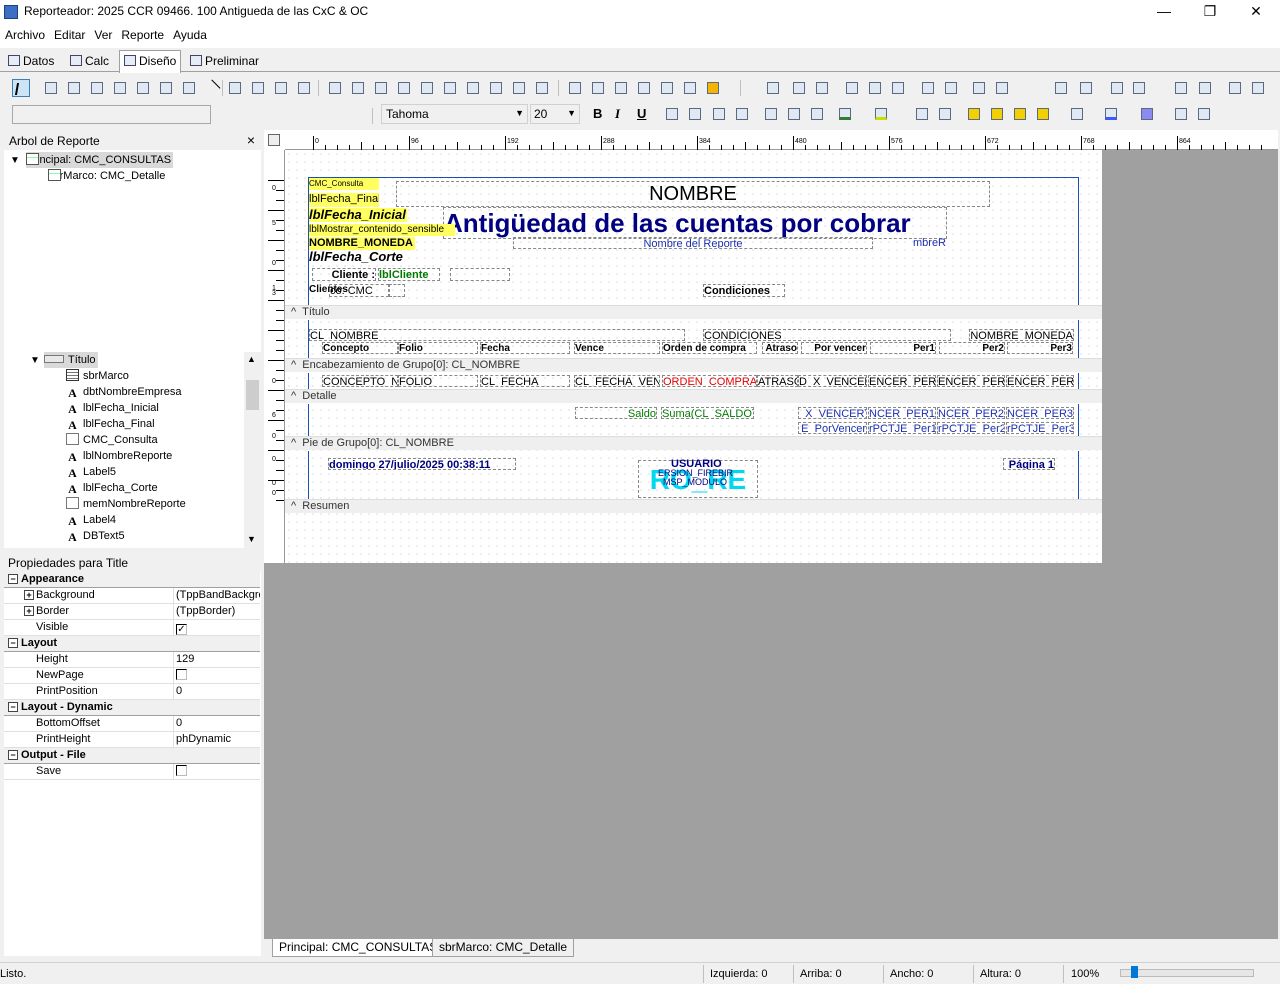 This screenshot has width=1280, height=984. I want to click on property-value: (TppBorder), so click(216, 611).